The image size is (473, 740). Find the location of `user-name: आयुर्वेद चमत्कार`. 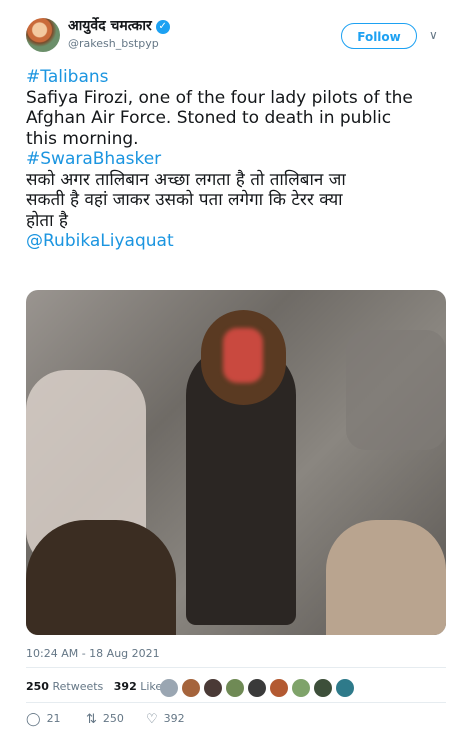

user-name: आयुर्वेद चमत्कार is located at coordinates (110, 26).